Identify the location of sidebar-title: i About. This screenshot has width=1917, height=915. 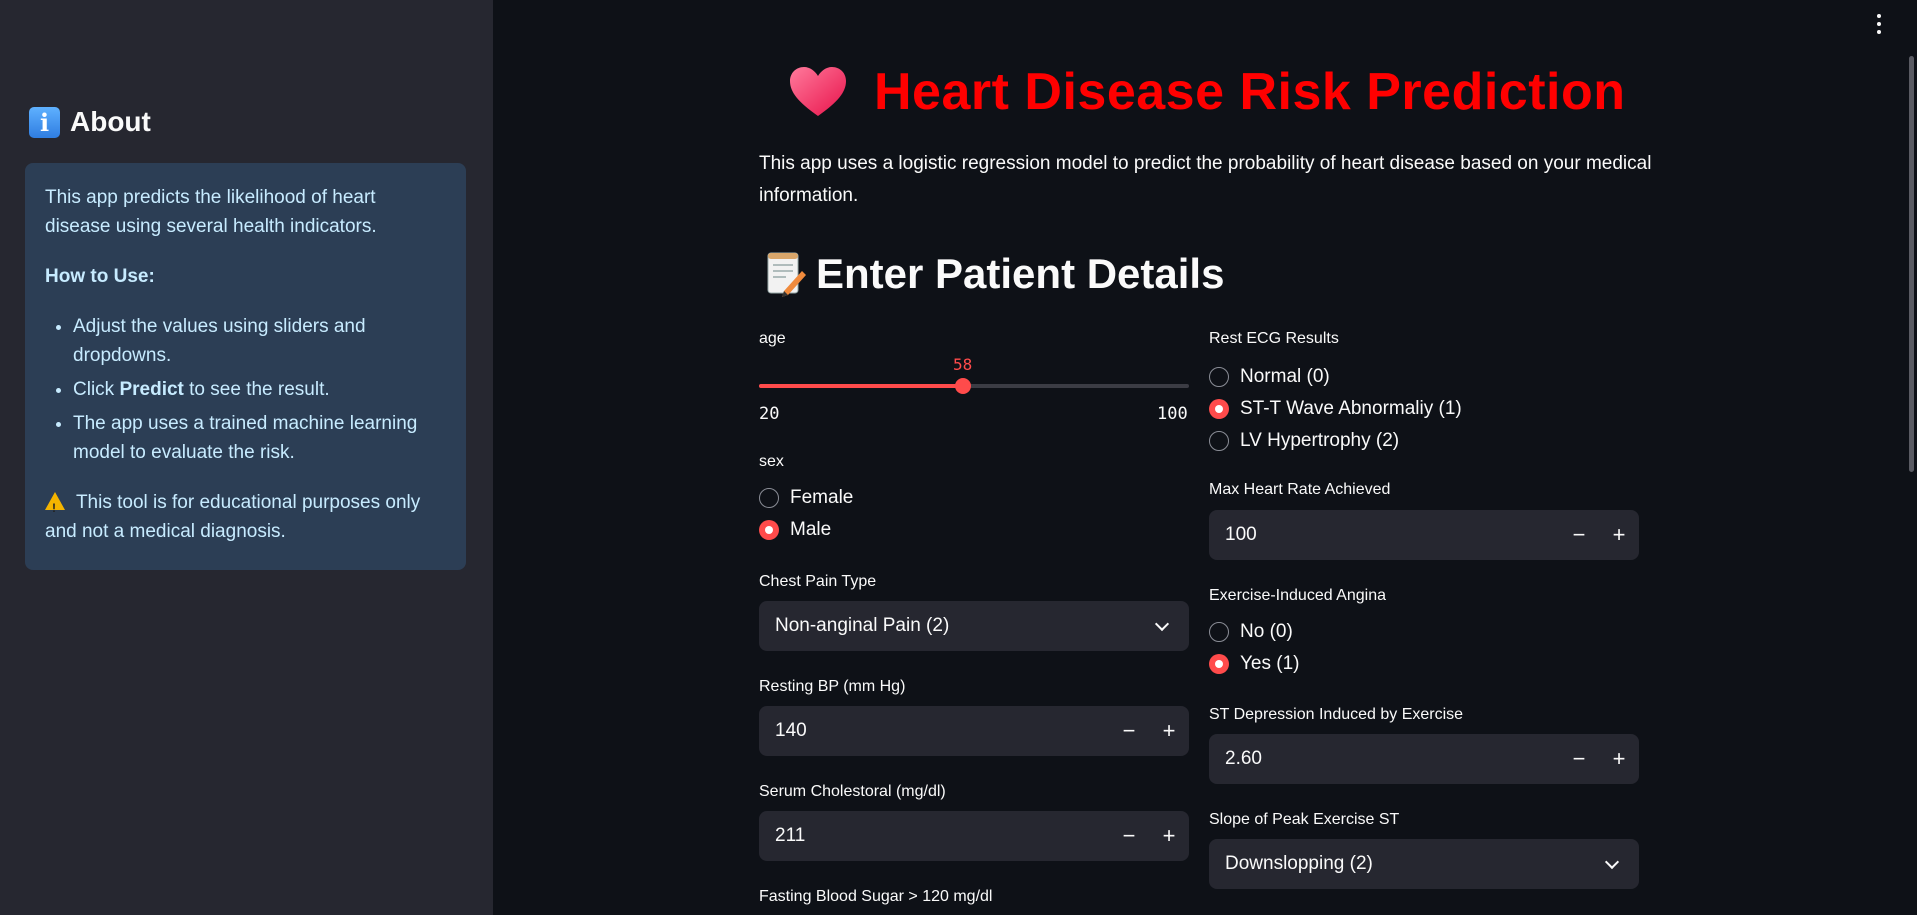
(90, 122).